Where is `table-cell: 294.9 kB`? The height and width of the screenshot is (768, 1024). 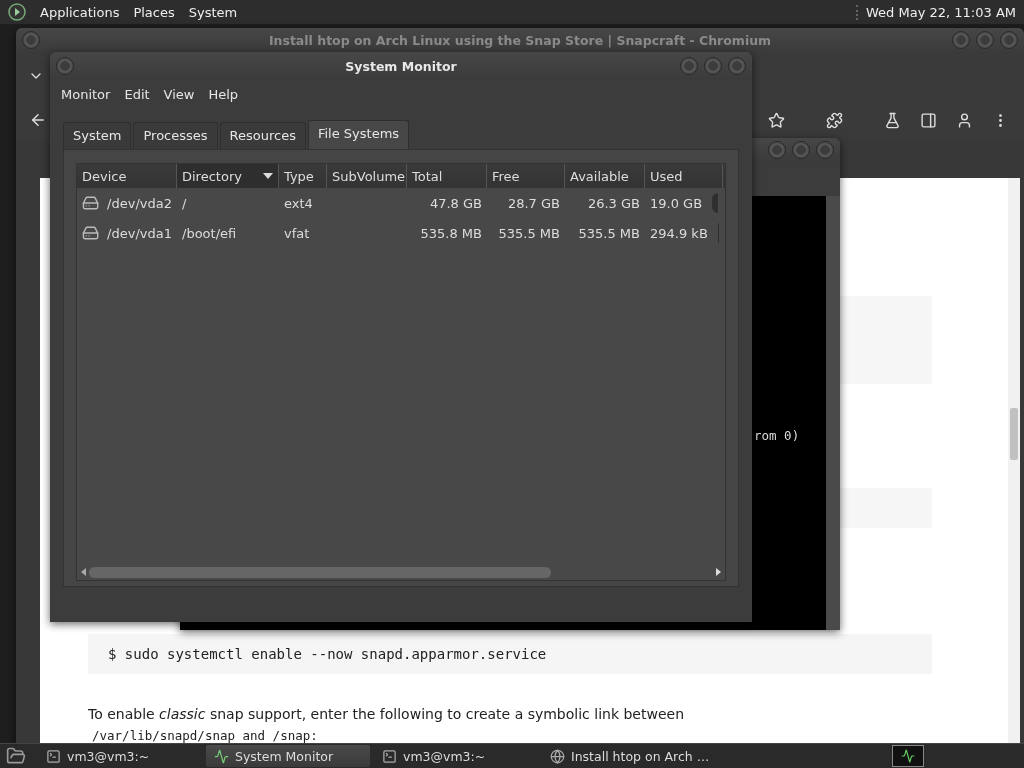 table-cell: 294.9 kB is located at coordinates (679, 233).